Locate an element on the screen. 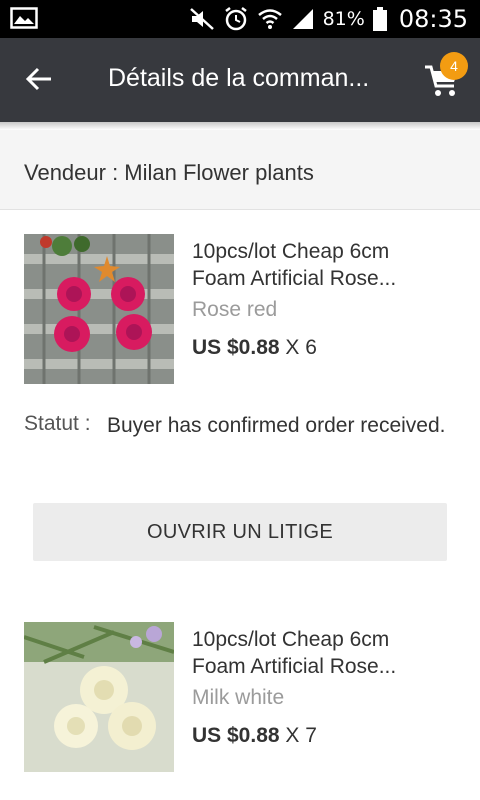 This screenshot has width=480, height=800. price-line: US $0.88 X 7 is located at coordinates (254, 736).